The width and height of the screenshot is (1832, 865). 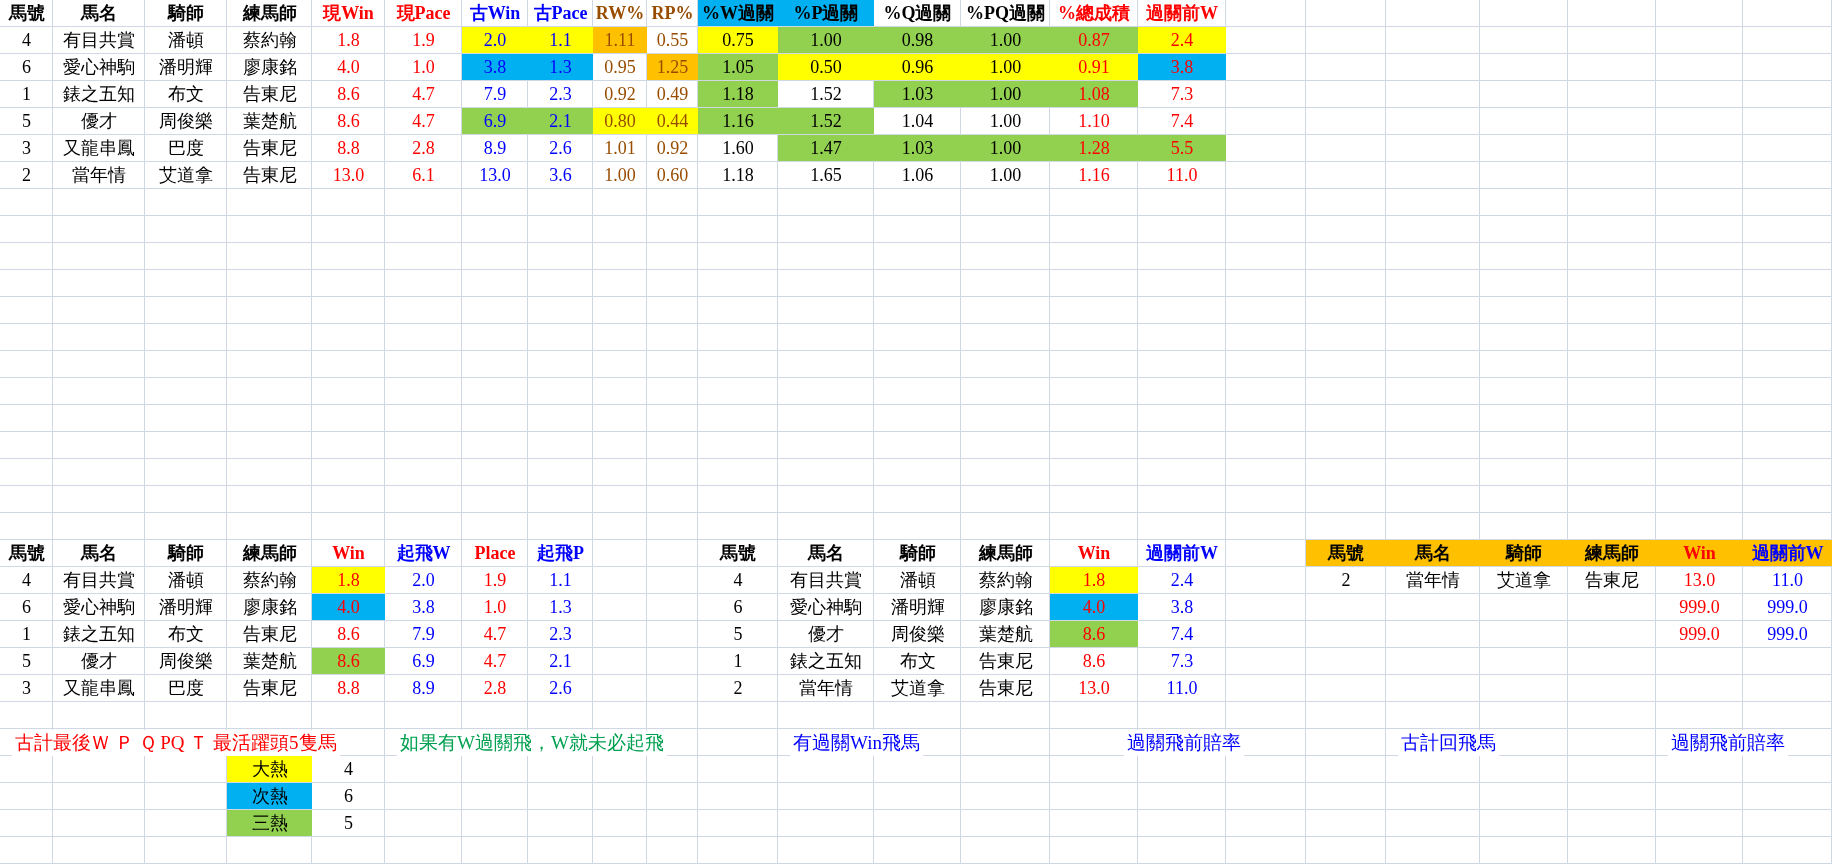 What do you see at coordinates (495, 553) in the screenshot?
I see `column-header: Place` at bounding box center [495, 553].